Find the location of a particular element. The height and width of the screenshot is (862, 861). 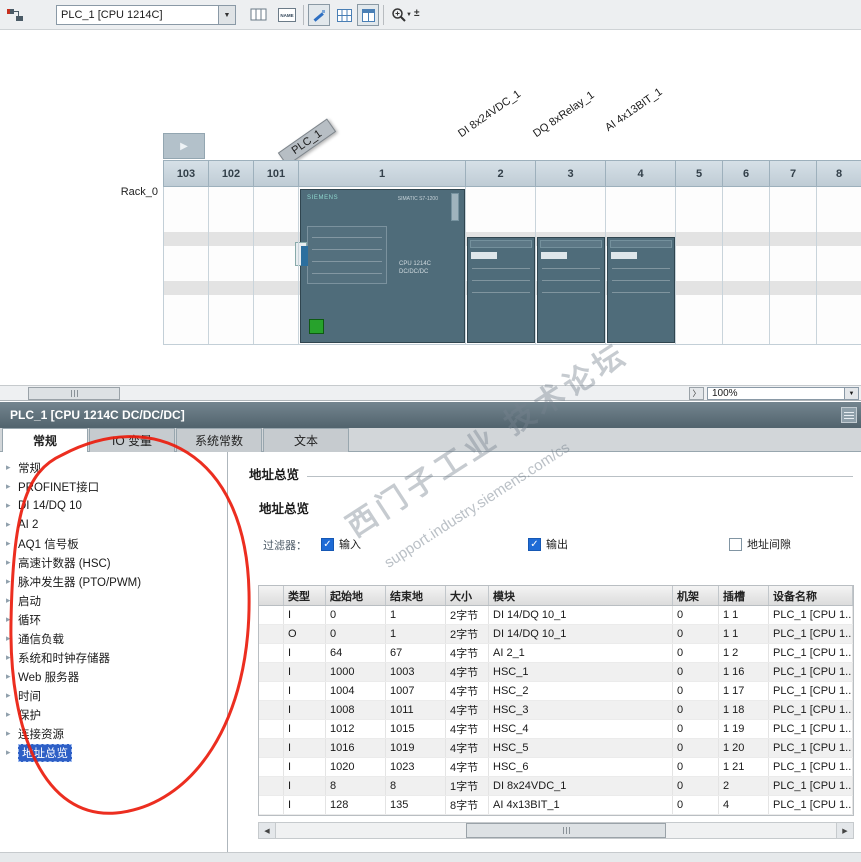

nav-item: ▸ 时间 is located at coordinates (113, 695).